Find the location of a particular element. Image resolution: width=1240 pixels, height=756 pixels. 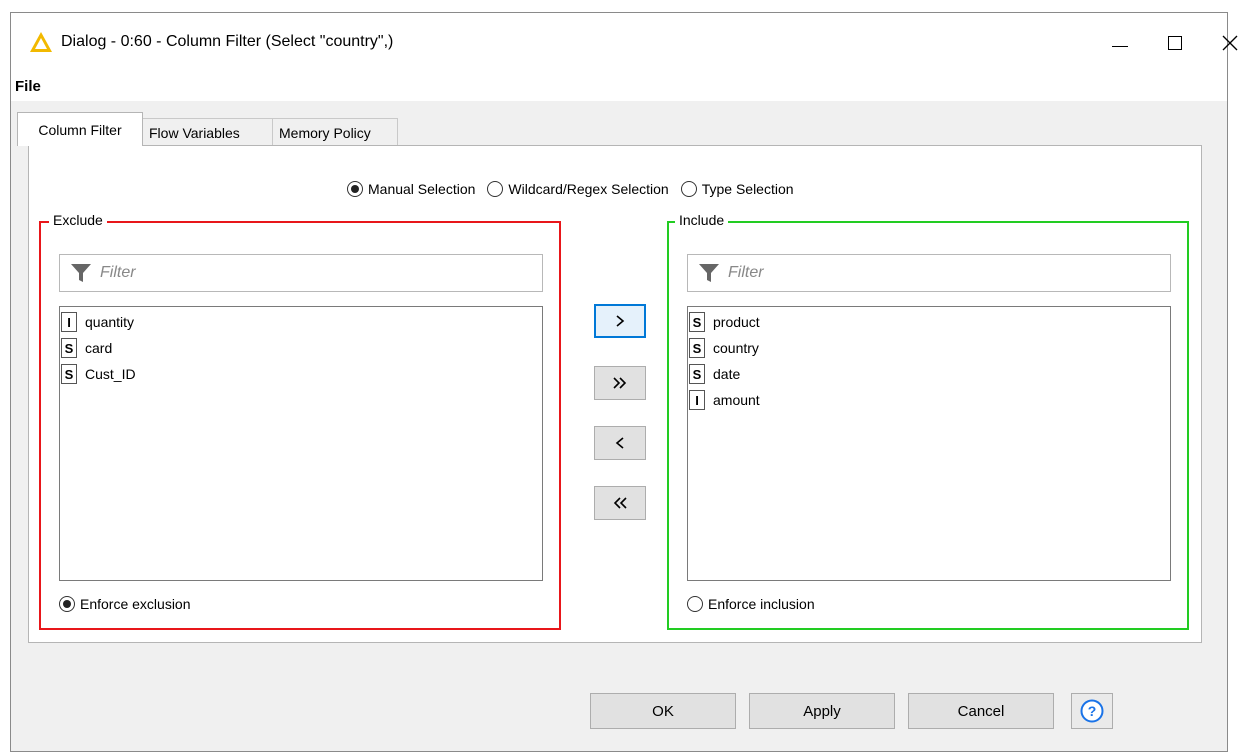

list-item: I amount is located at coordinates (929, 400).